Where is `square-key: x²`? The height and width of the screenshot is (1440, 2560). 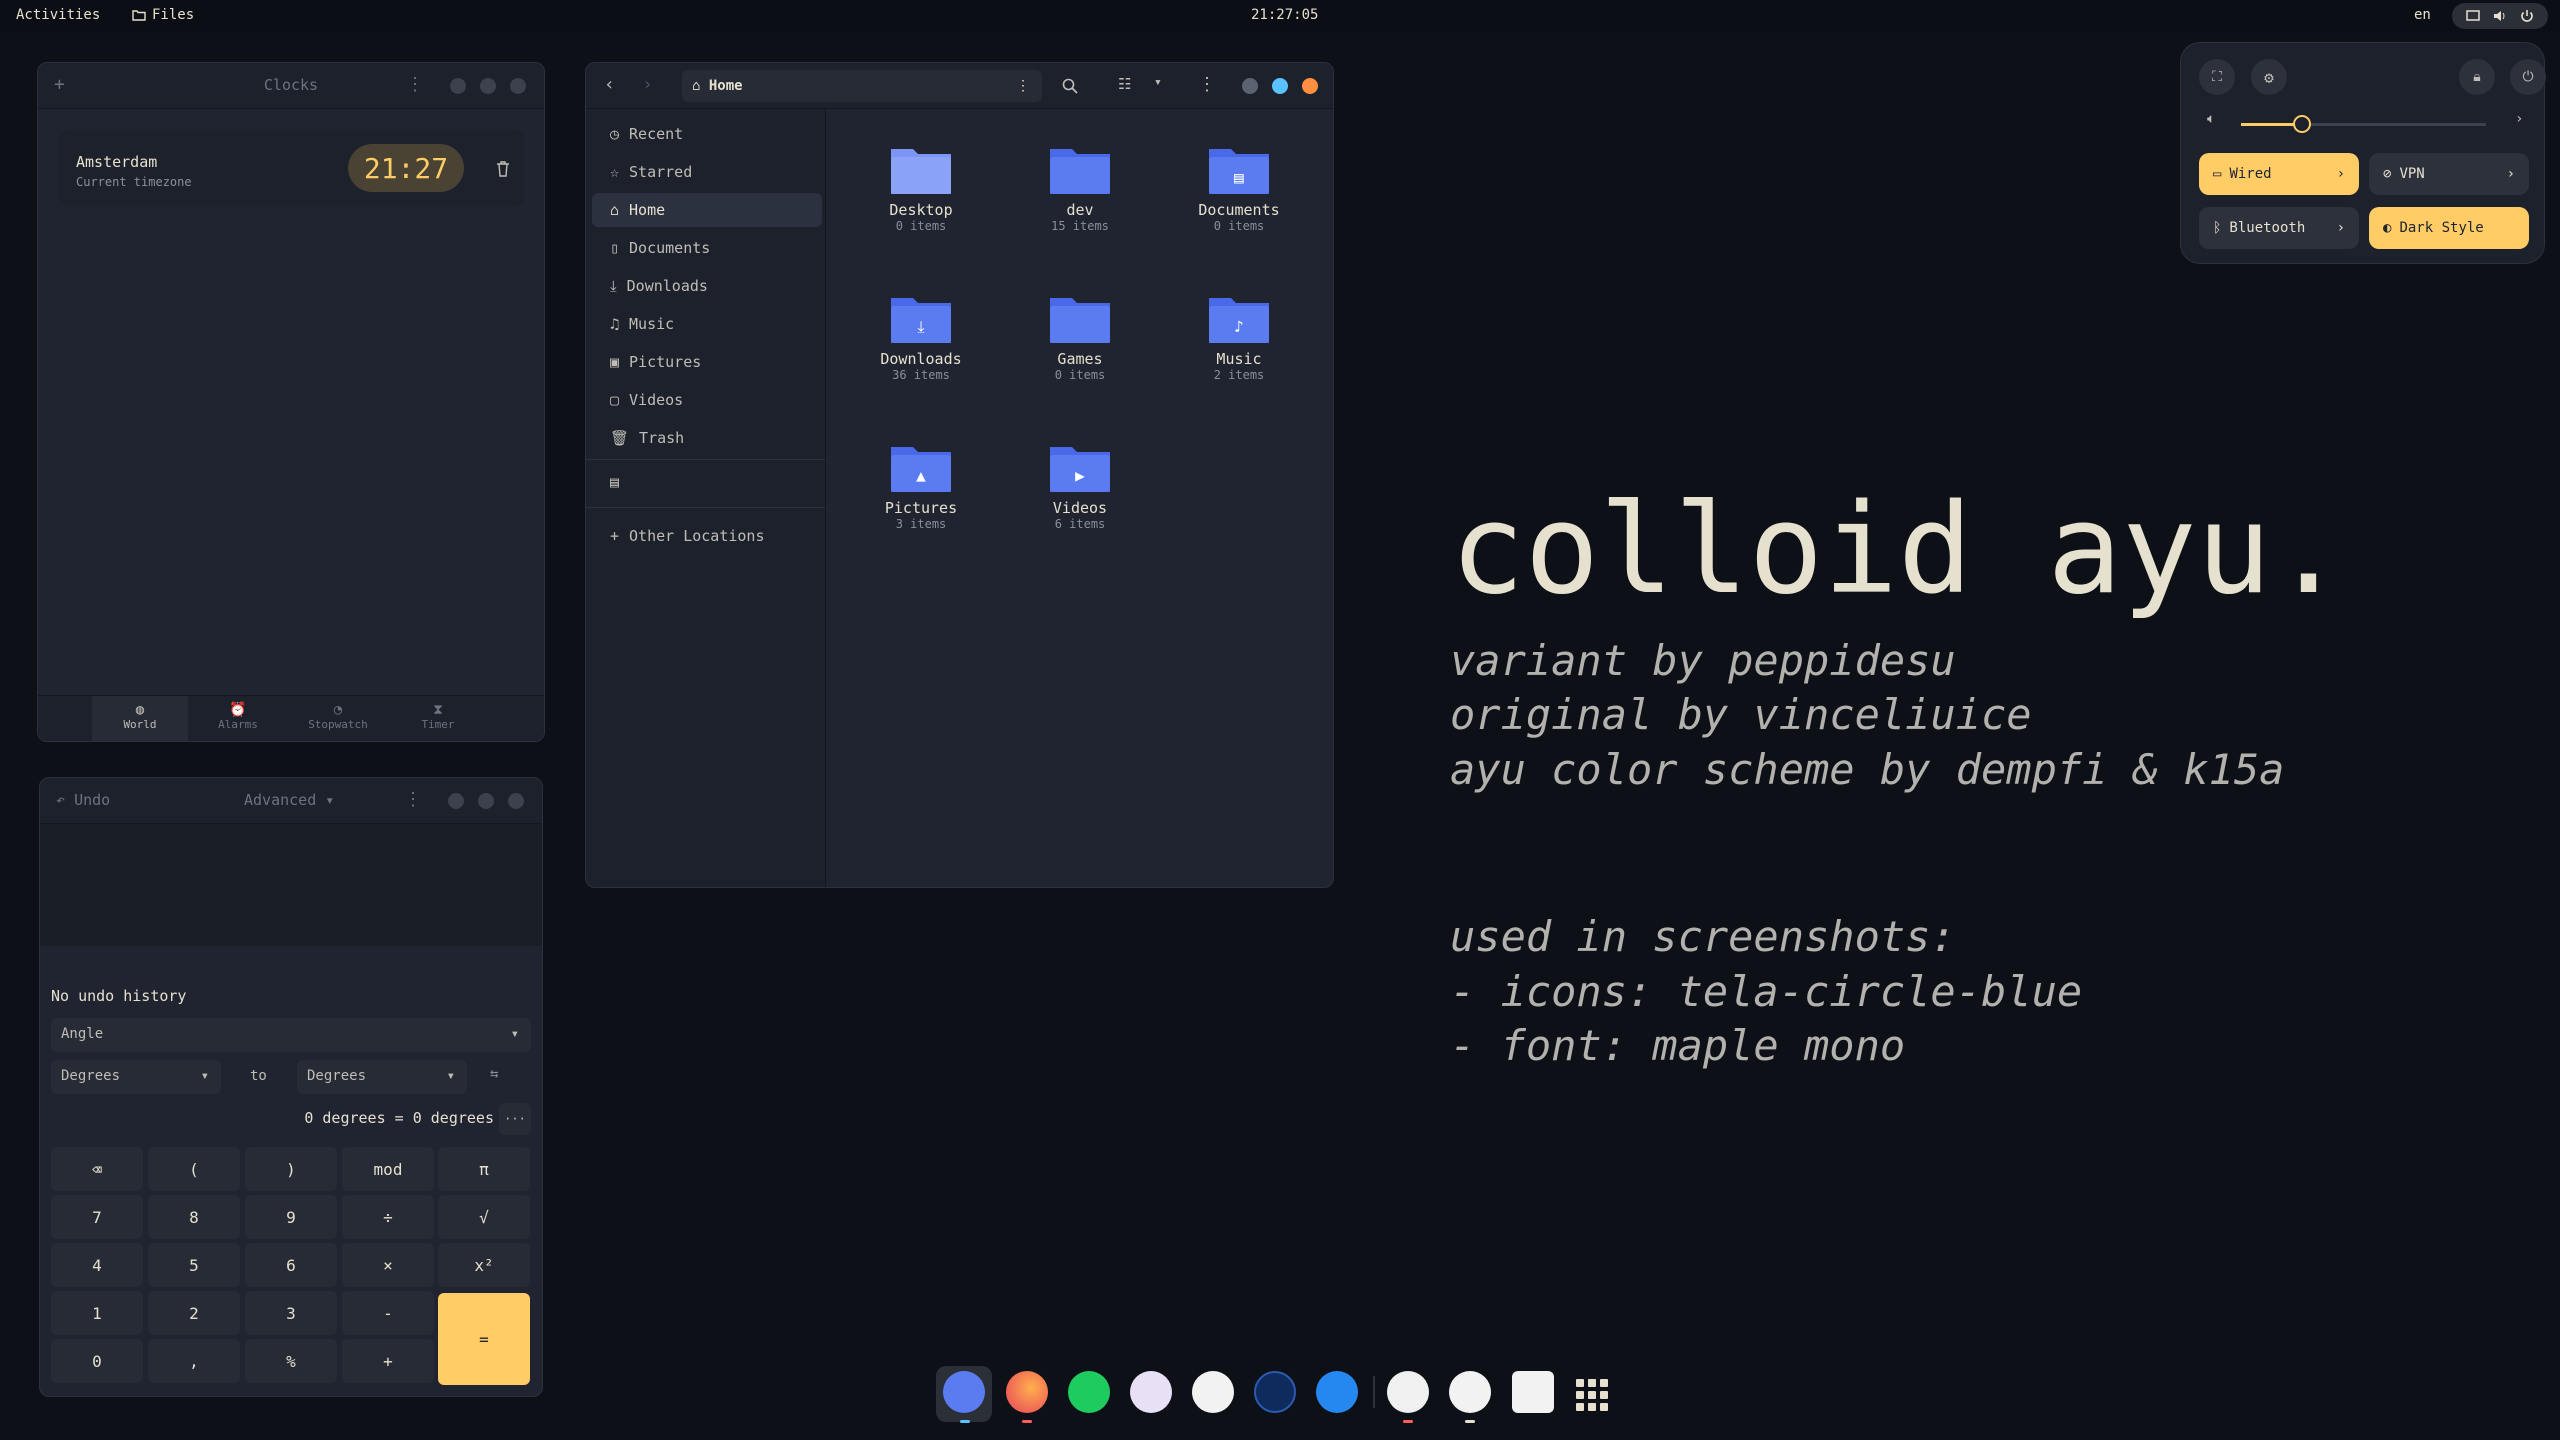
square-key: x² is located at coordinates (484, 1265).